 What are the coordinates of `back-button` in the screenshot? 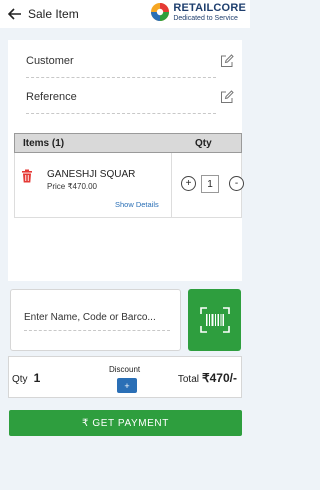 It's located at (15, 14).